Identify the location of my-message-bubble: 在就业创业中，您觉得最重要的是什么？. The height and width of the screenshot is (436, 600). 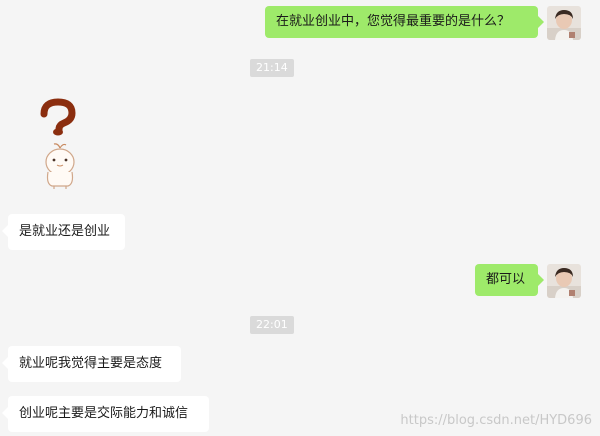
(404, 22).